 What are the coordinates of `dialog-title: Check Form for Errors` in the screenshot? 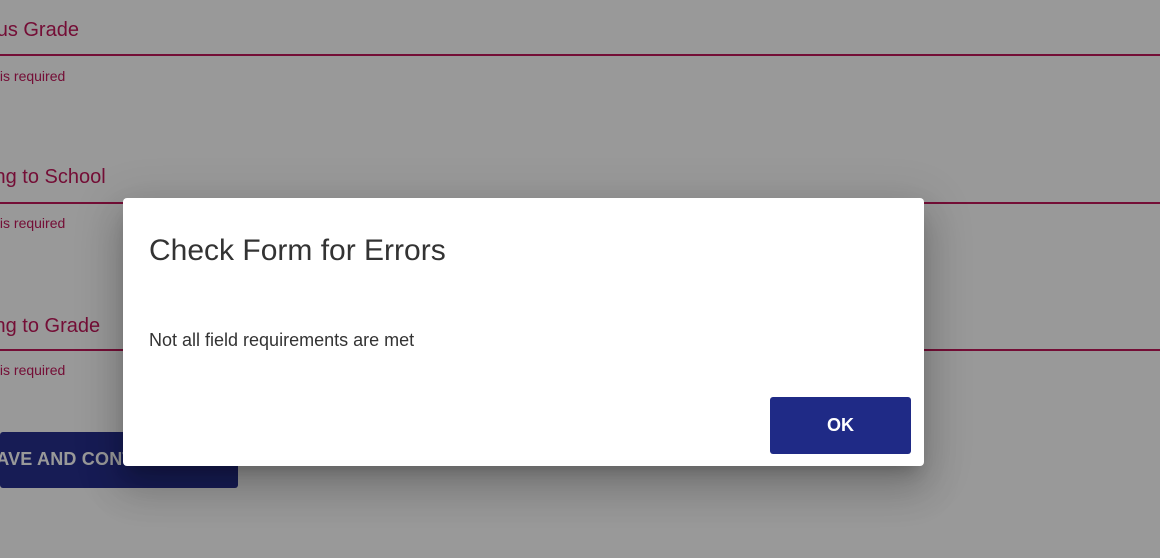 It's located at (297, 250).